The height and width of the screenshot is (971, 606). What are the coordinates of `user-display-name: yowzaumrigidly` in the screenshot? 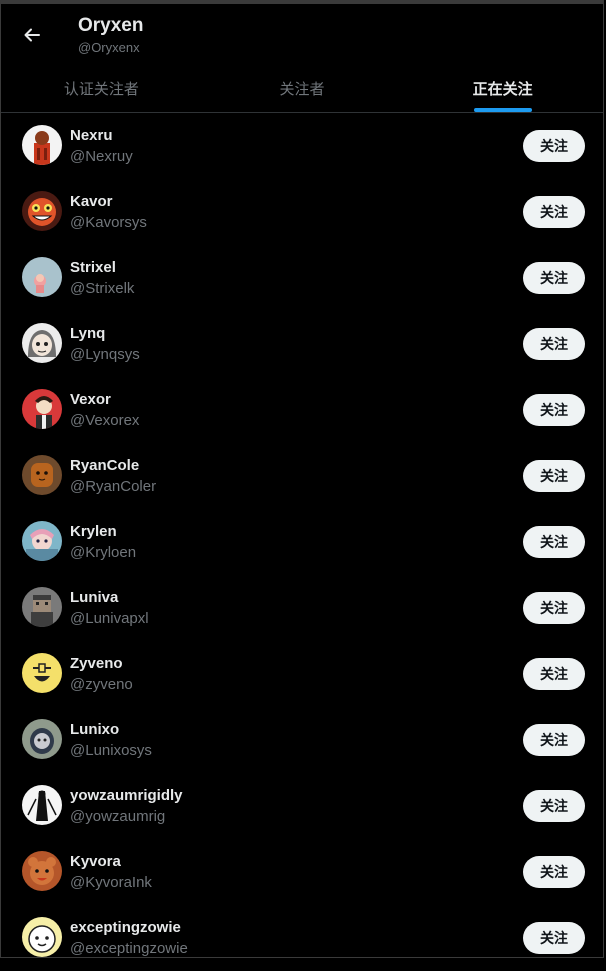 It's located at (126, 796).